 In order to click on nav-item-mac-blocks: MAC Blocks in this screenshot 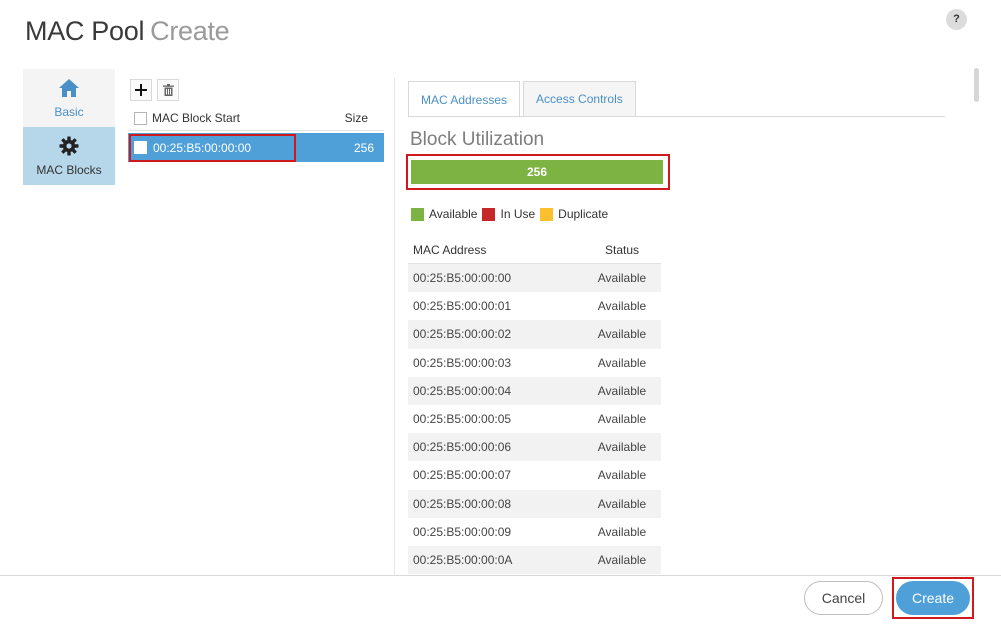, I will do `click(69, 156)`.